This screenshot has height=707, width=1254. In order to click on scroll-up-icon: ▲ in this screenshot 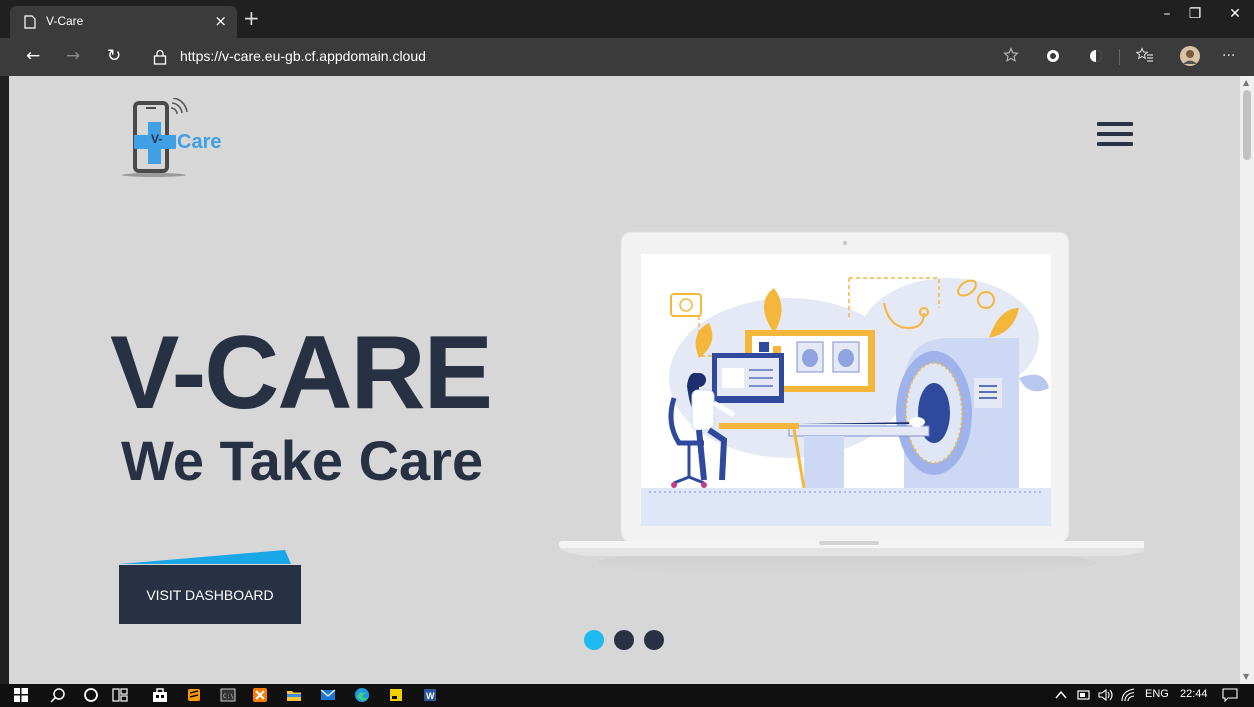, I will do `click(1246, 82)`.